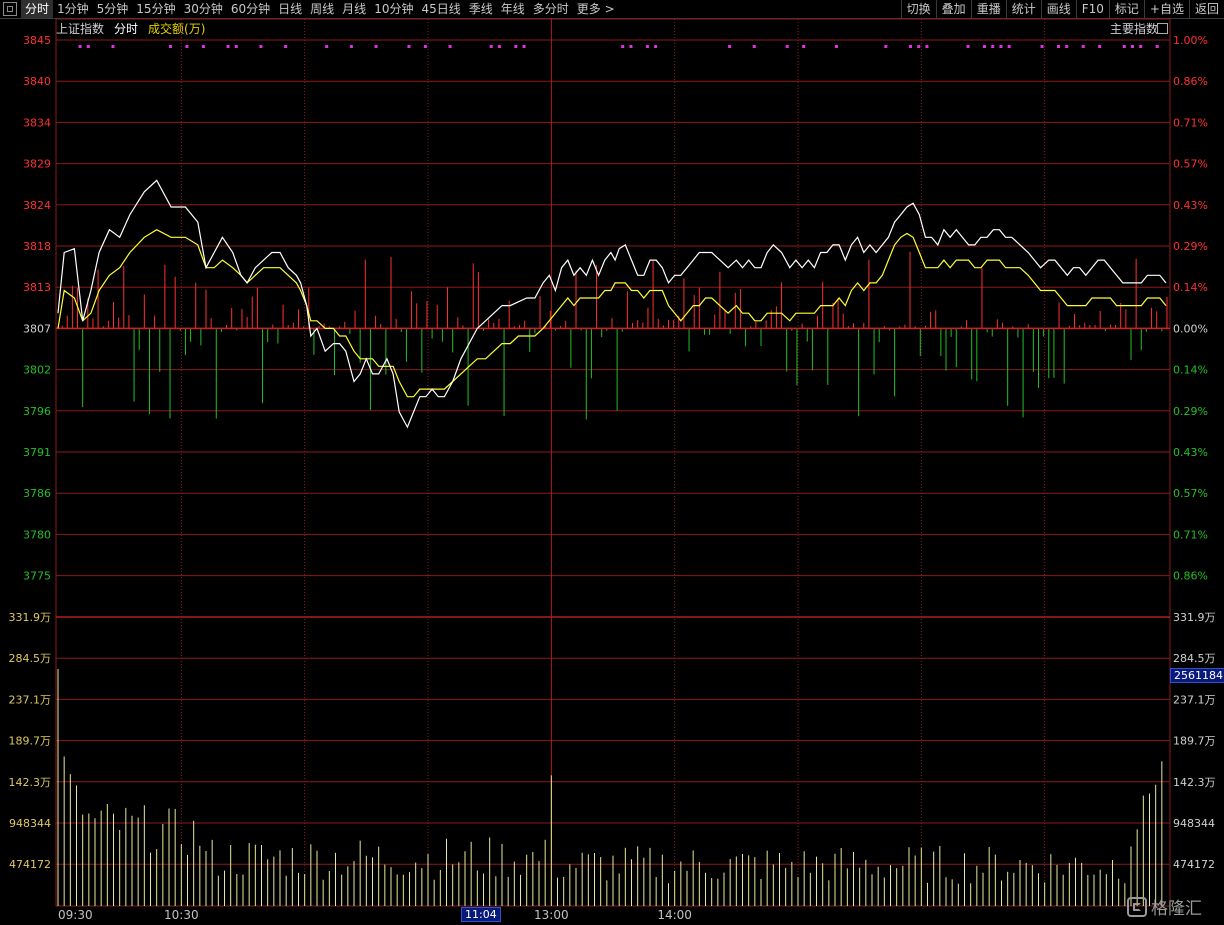 This screenshot has width=1224, height=925. Describe the element at coordinates (37, 328) in the screenshot. I see `price-tick-label: 3807` at that location.